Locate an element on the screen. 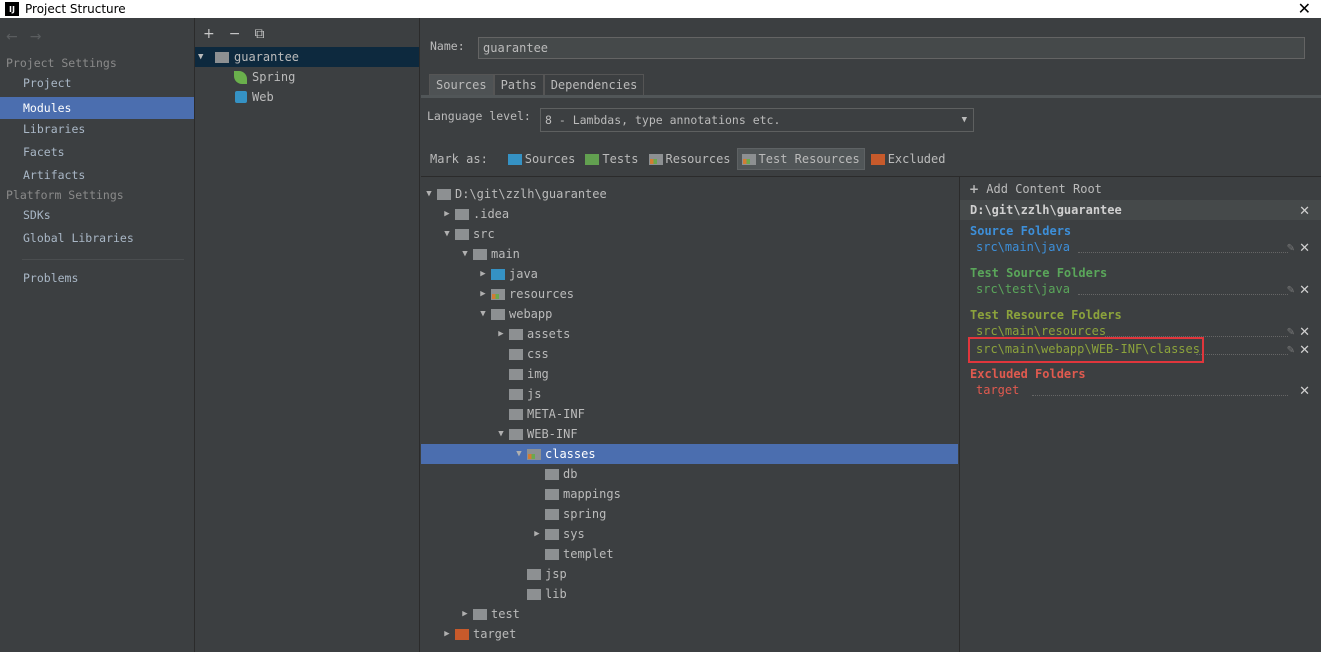  resources-folder-icon is located at coordinates (655, 159).